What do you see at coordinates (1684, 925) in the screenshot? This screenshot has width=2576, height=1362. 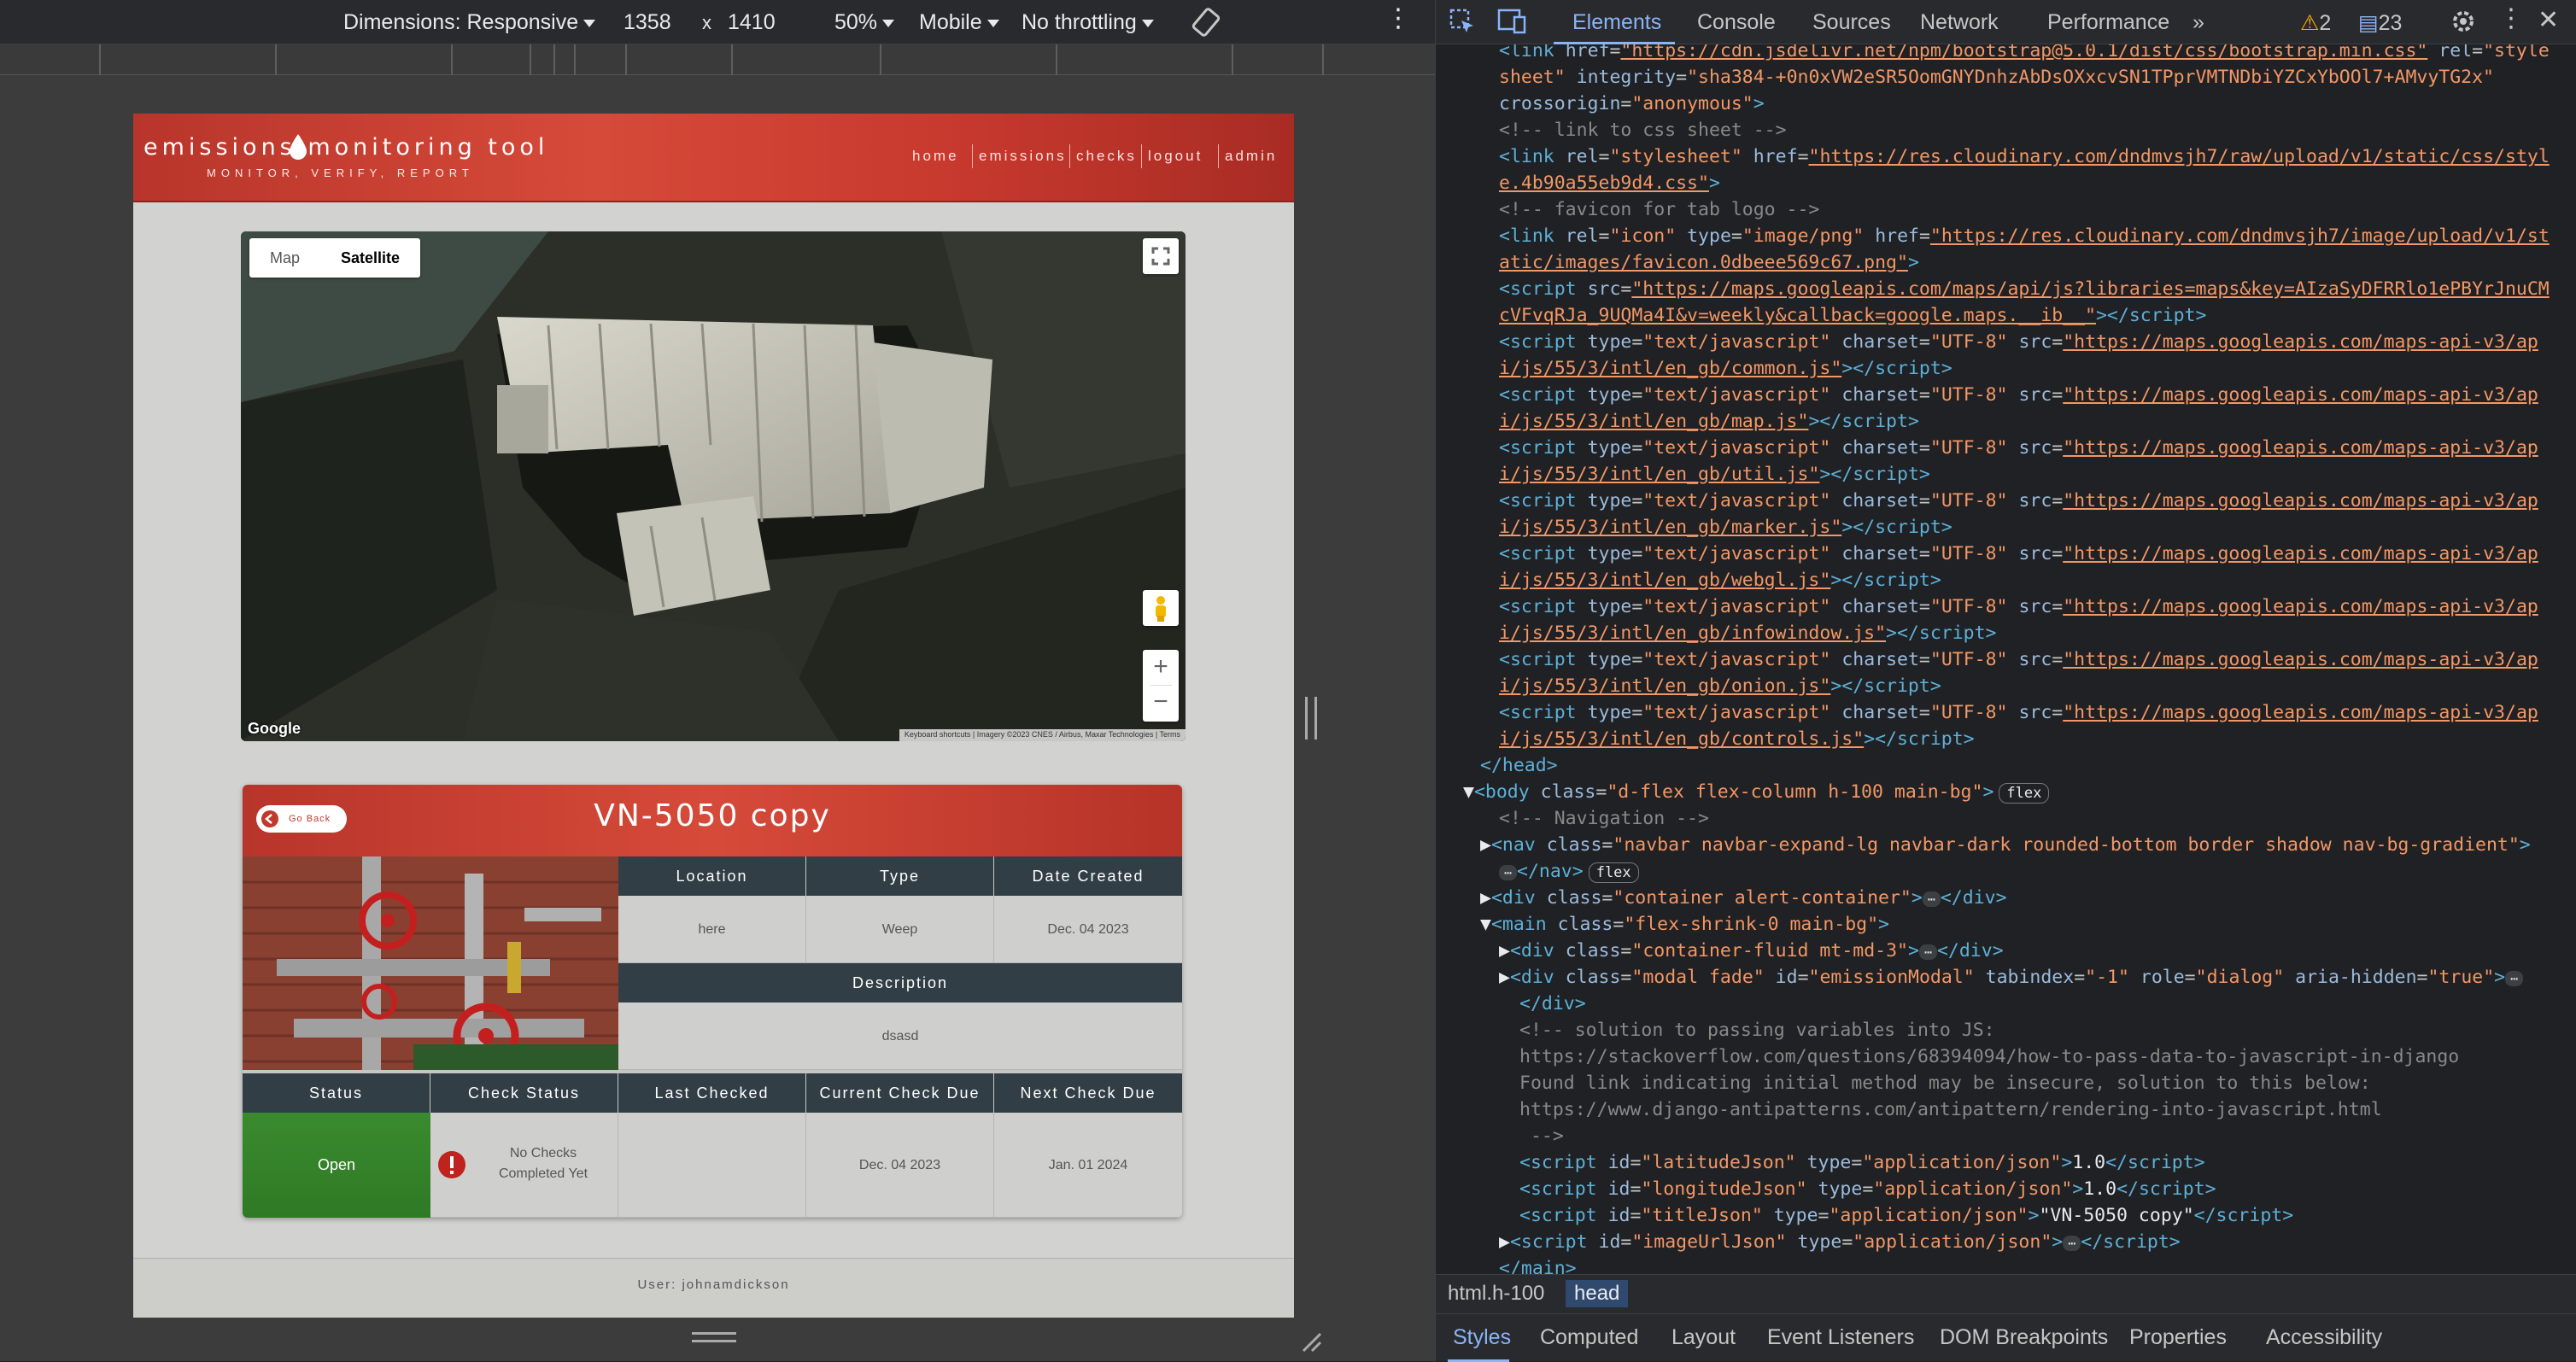 I see `dom-line: ▼<main class="flex-shrink-0 main-bg">` at bounding box center [1684, 925].